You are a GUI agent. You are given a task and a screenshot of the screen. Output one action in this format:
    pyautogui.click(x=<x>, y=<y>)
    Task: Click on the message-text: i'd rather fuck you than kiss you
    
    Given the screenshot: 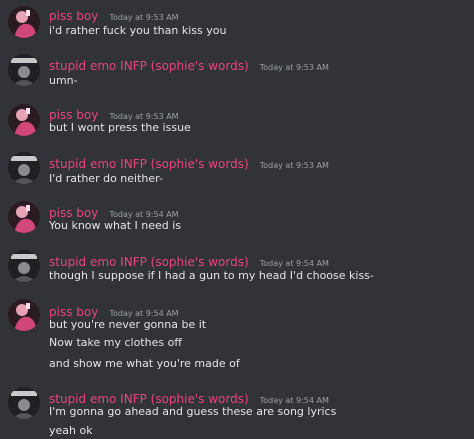 What is the action you would take?
    pyautogui.click(x=138, y=30)
    